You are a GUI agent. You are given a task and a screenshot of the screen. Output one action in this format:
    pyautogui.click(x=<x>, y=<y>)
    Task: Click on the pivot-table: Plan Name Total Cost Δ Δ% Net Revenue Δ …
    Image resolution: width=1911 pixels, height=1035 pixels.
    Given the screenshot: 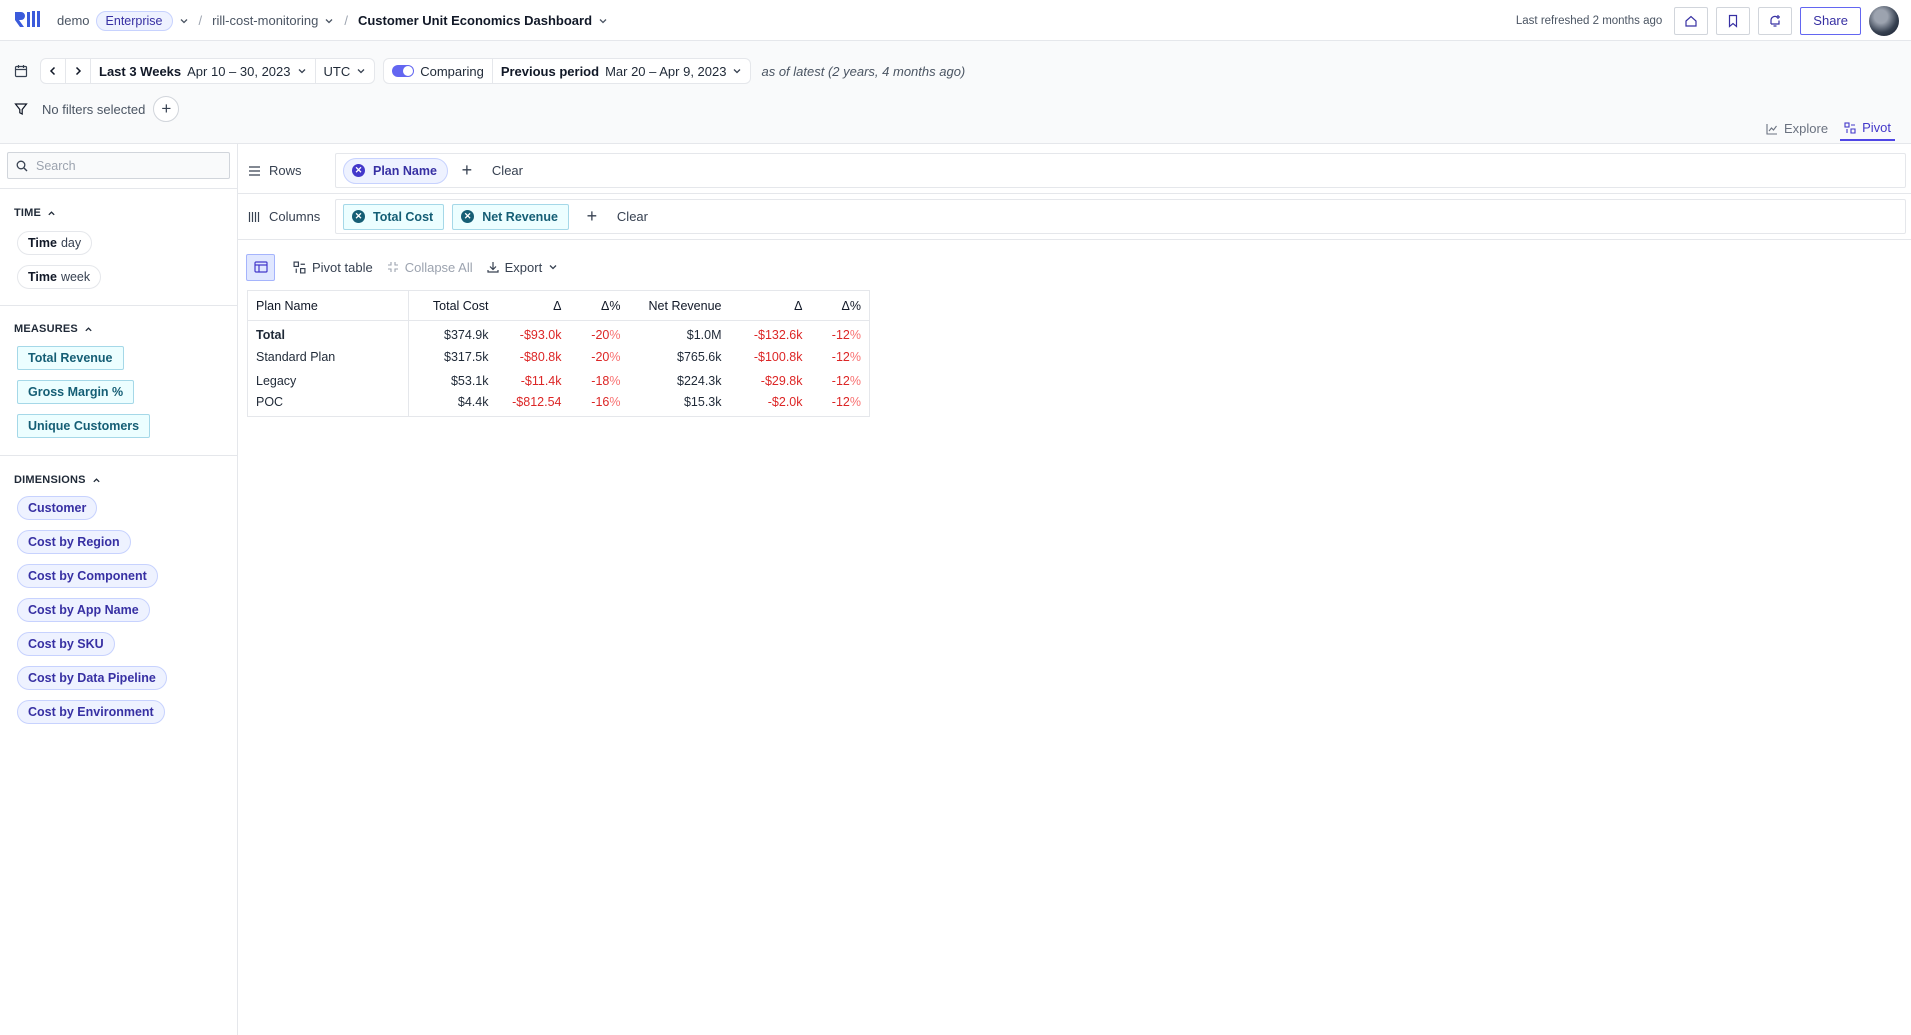 What is the action you would take?
    pyautogui.click(x=558, y=353)
    